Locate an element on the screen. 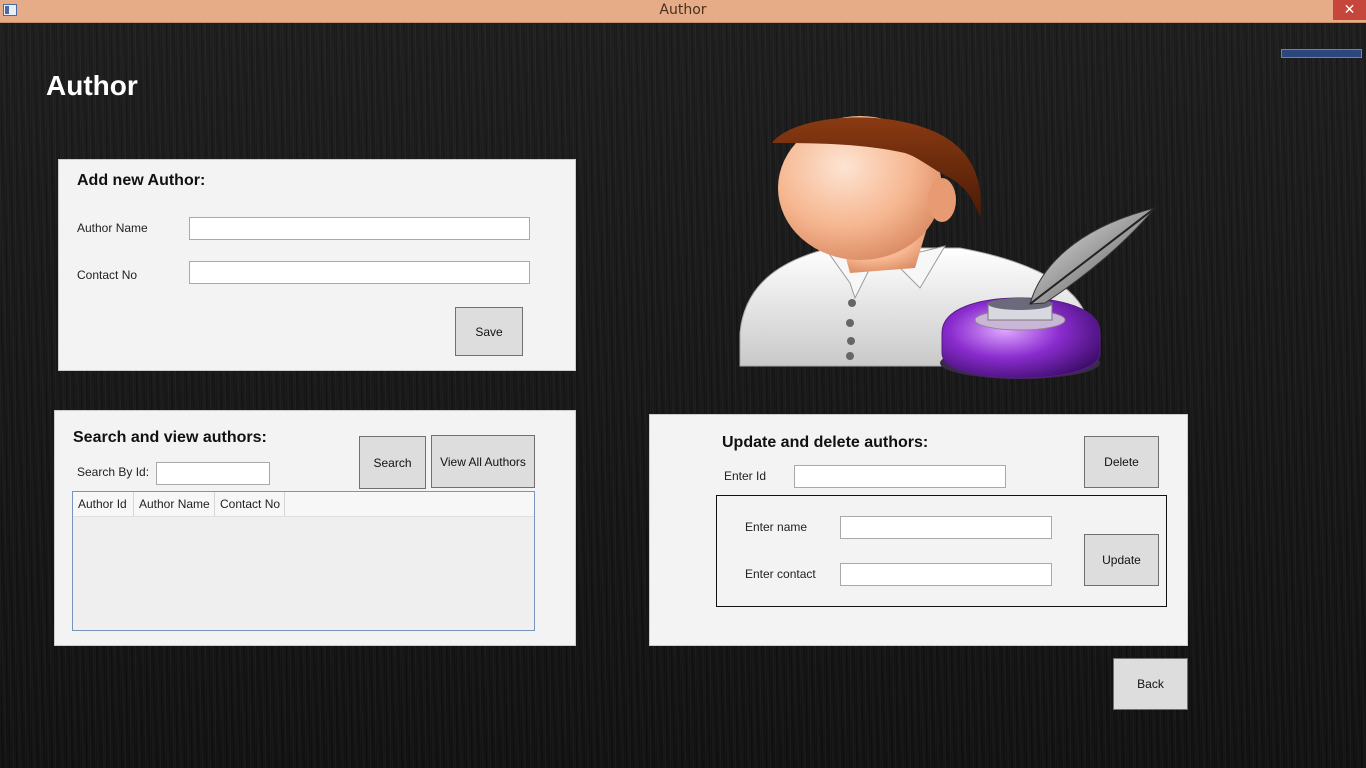 The image size is (1366, 768). search-authors-panel: Search and view authors: Search By Id is located at coordinates (315, 528).